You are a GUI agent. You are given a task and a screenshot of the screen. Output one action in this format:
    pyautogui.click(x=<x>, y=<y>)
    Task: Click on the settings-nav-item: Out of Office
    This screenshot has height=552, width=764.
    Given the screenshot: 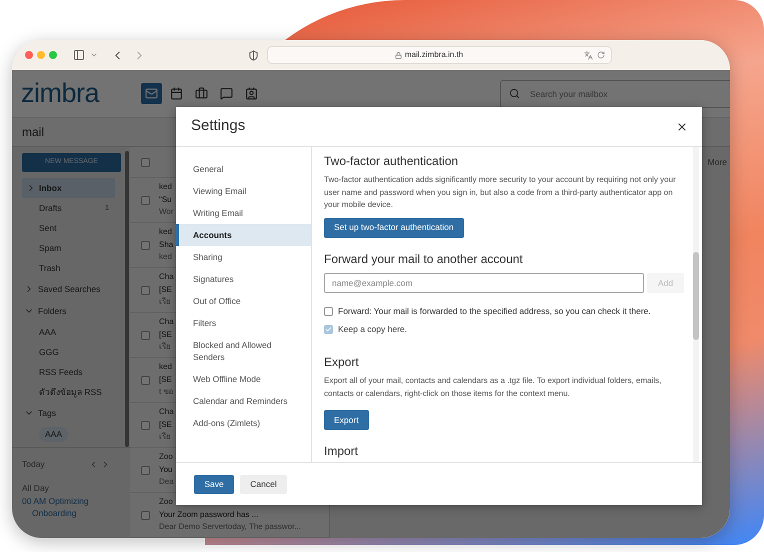 What is the action you would take?
    pyautogui.click(x=243, y=301)
    